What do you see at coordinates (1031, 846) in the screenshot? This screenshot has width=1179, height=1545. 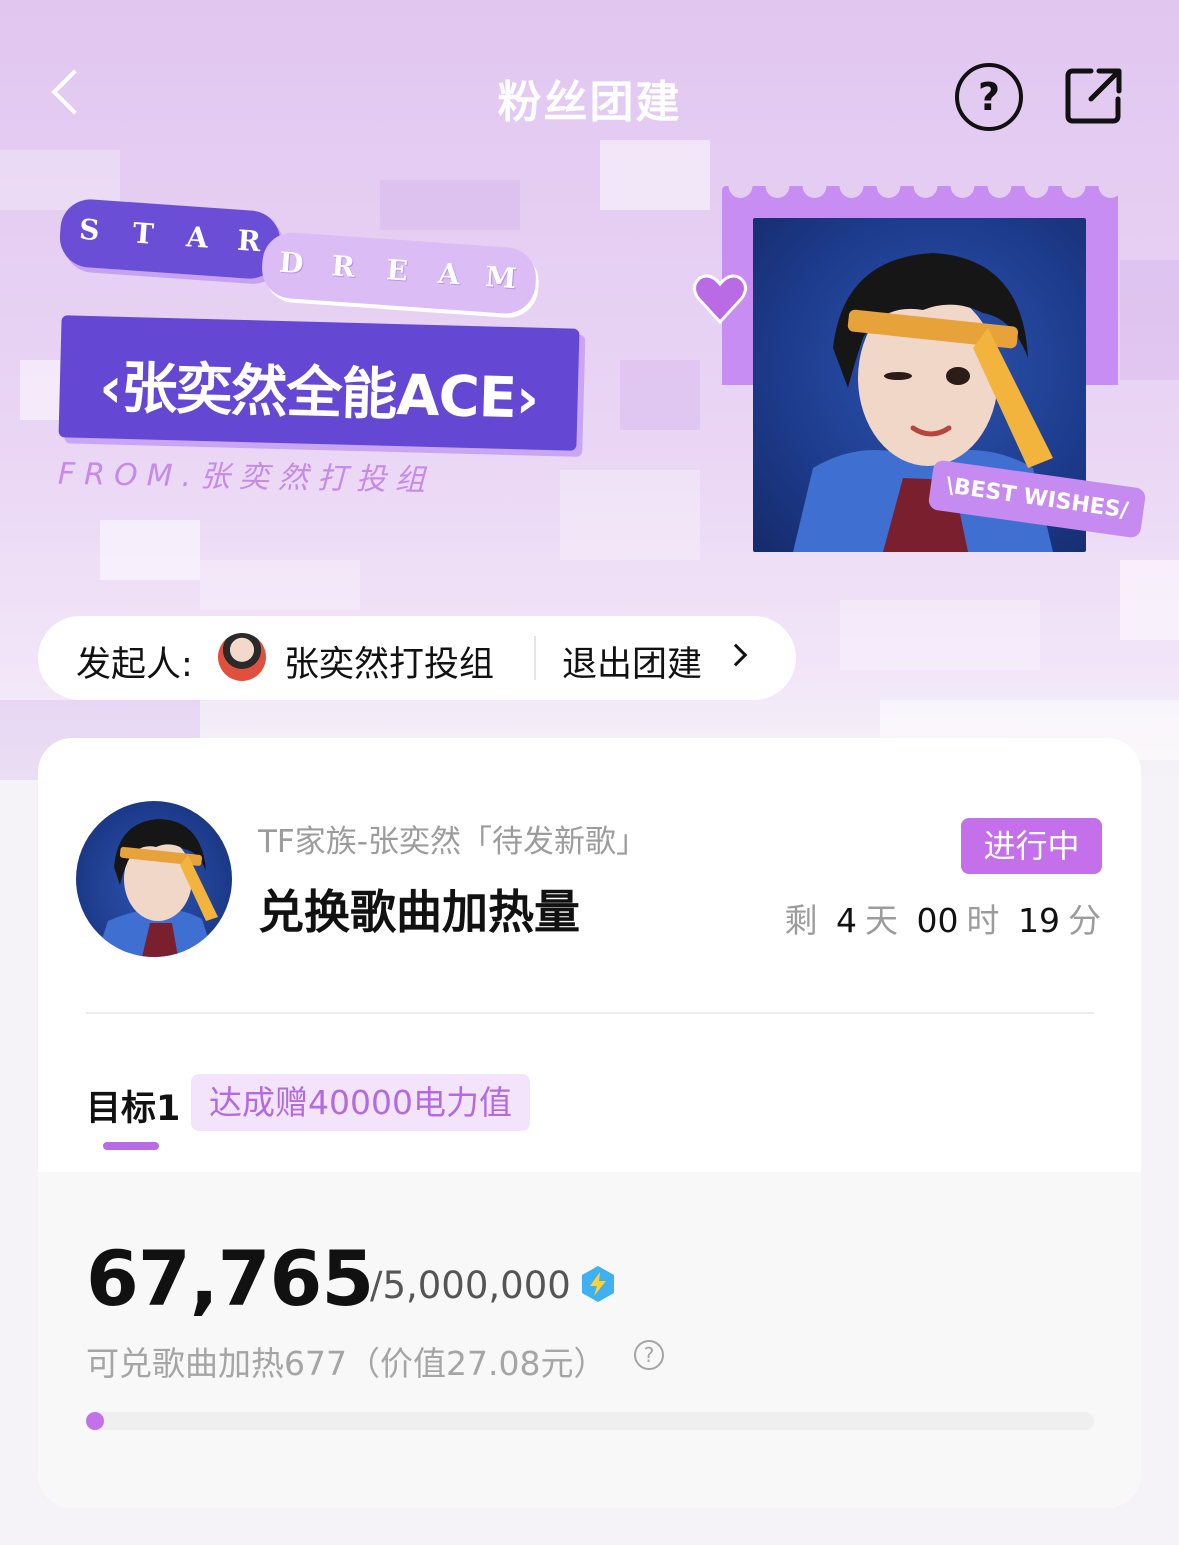 I see `status-badge: 进行中` at bounding box center [1031, 846].